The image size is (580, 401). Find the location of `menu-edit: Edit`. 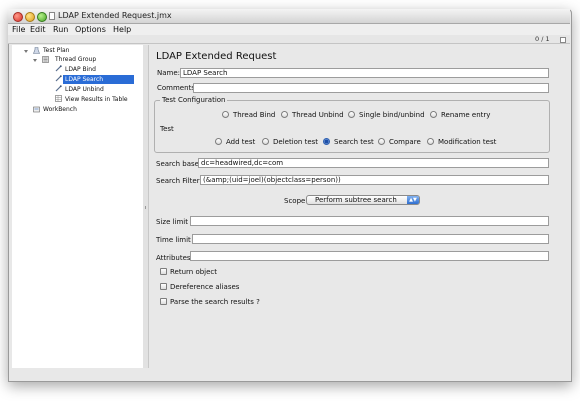

menu-edit: Edit is located at coordinates (38, 29).